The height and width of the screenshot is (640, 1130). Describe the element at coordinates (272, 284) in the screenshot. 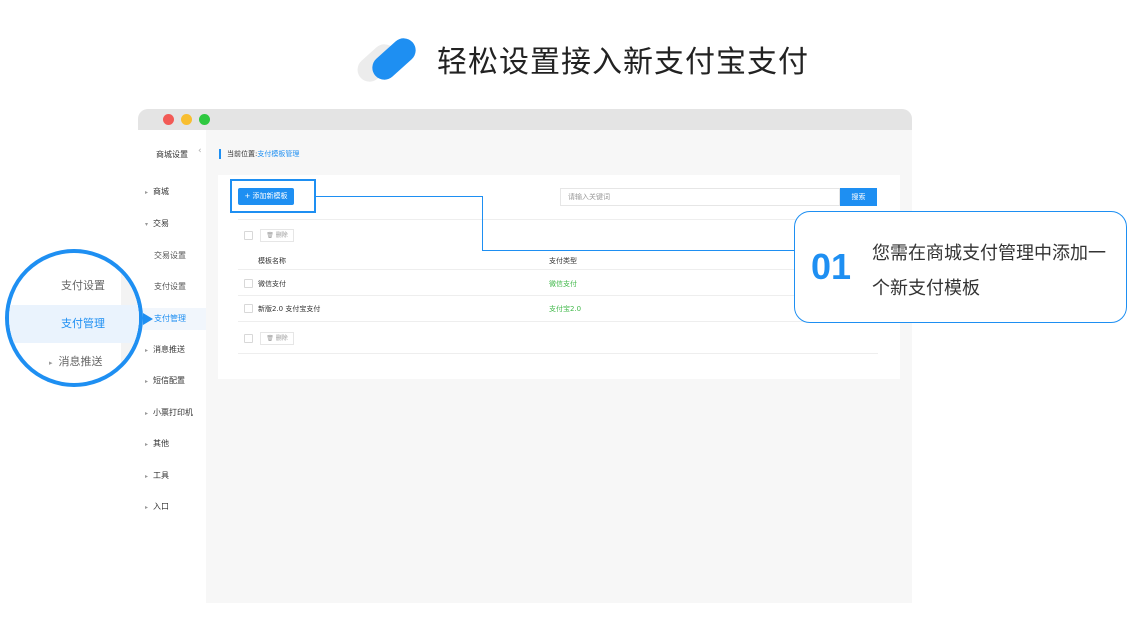

I see `row-template-name: 微信支付` at that location.